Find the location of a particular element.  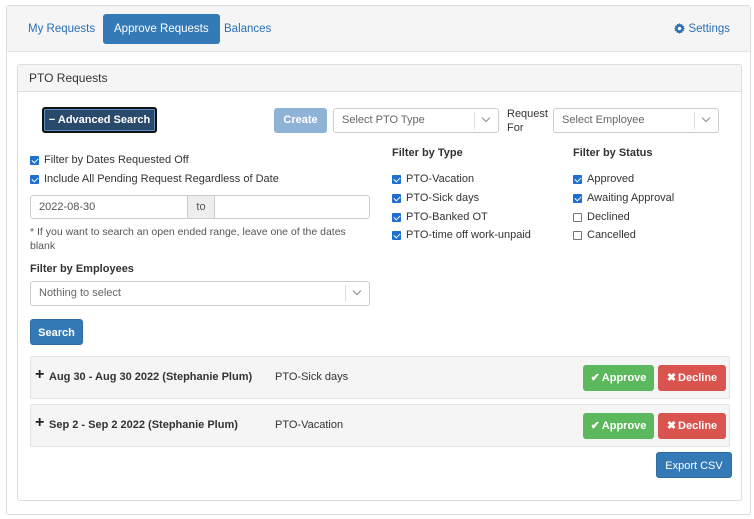

date-range-group: 2022-08-30 to is located at coordinates (200, 207).